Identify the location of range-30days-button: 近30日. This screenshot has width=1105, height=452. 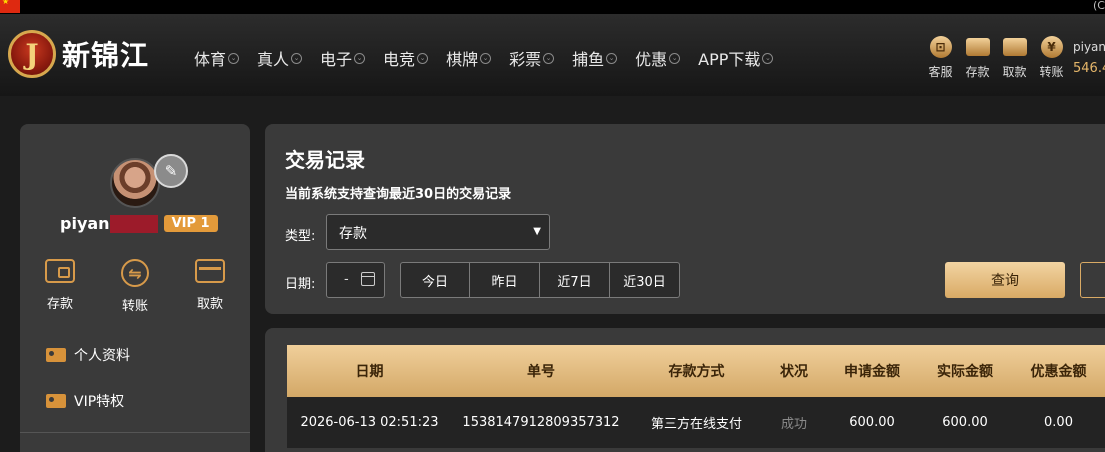
(645, 280).